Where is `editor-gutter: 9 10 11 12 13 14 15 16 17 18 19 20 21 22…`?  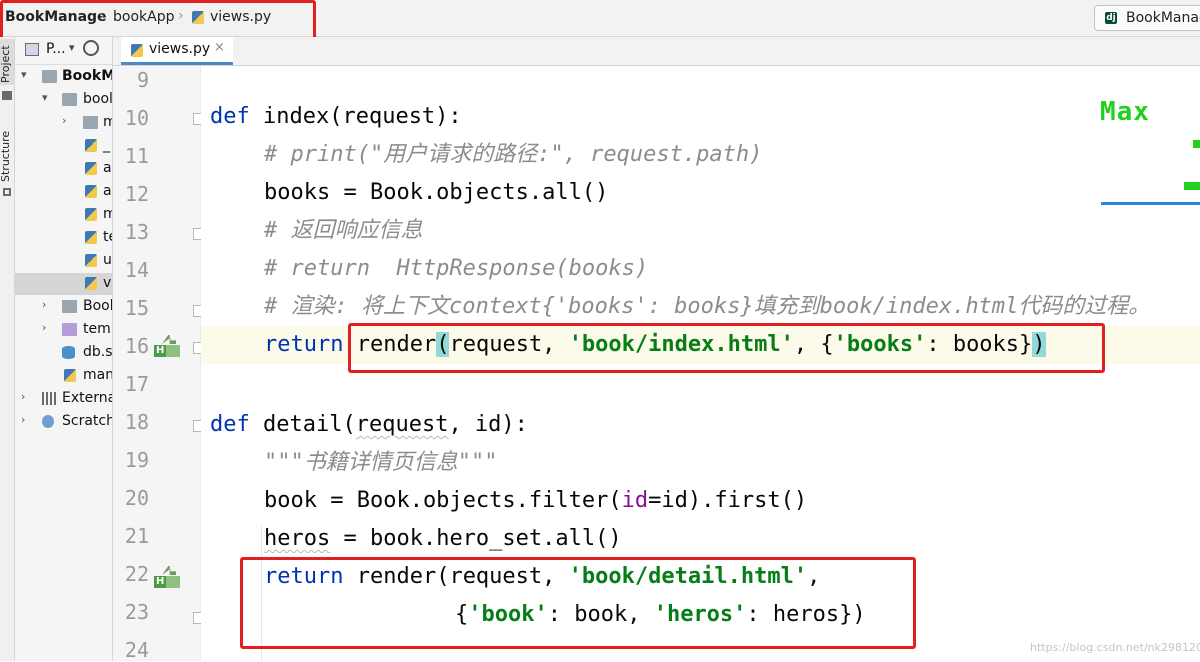 editor-gutter: 9 10 11 12 13 14 15 16 17 18 19 20 21 22… is located at coordinates (158, 364).